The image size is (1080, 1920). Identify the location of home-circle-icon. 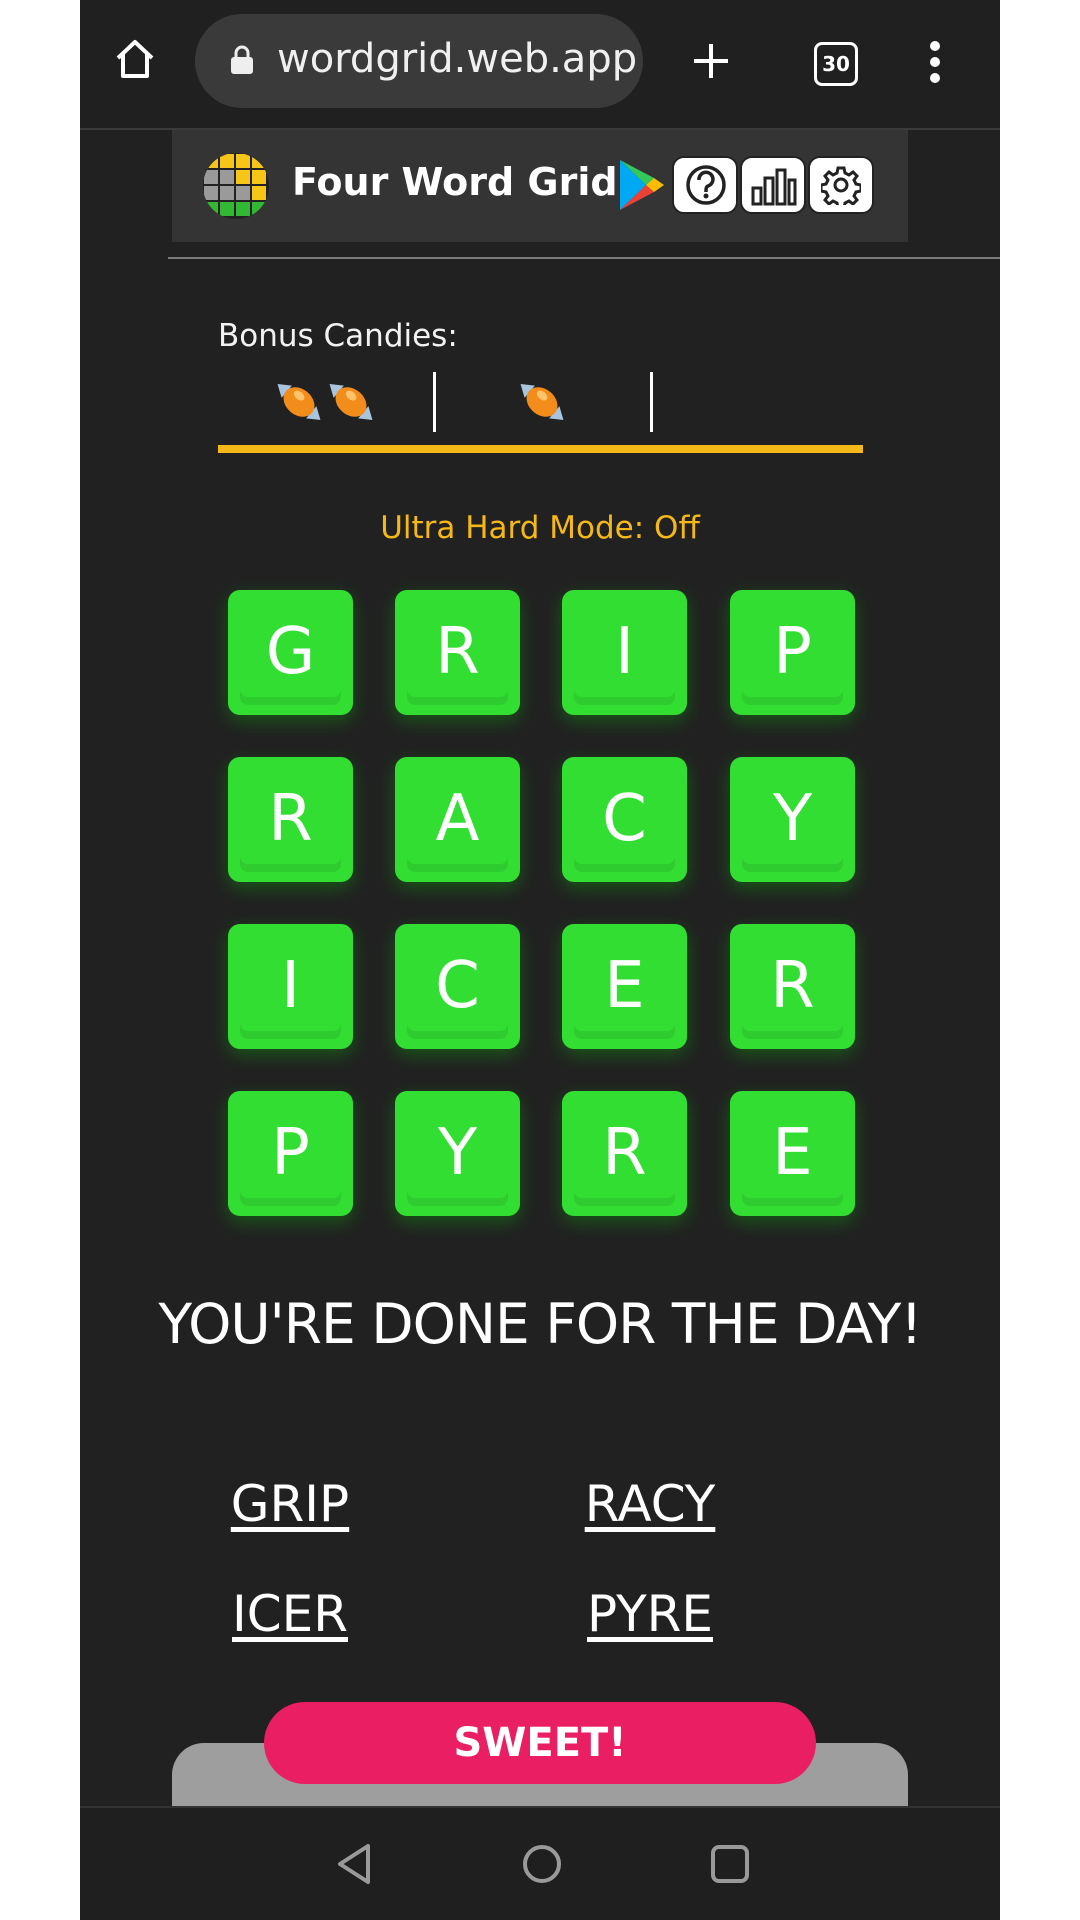
(542, 1866).